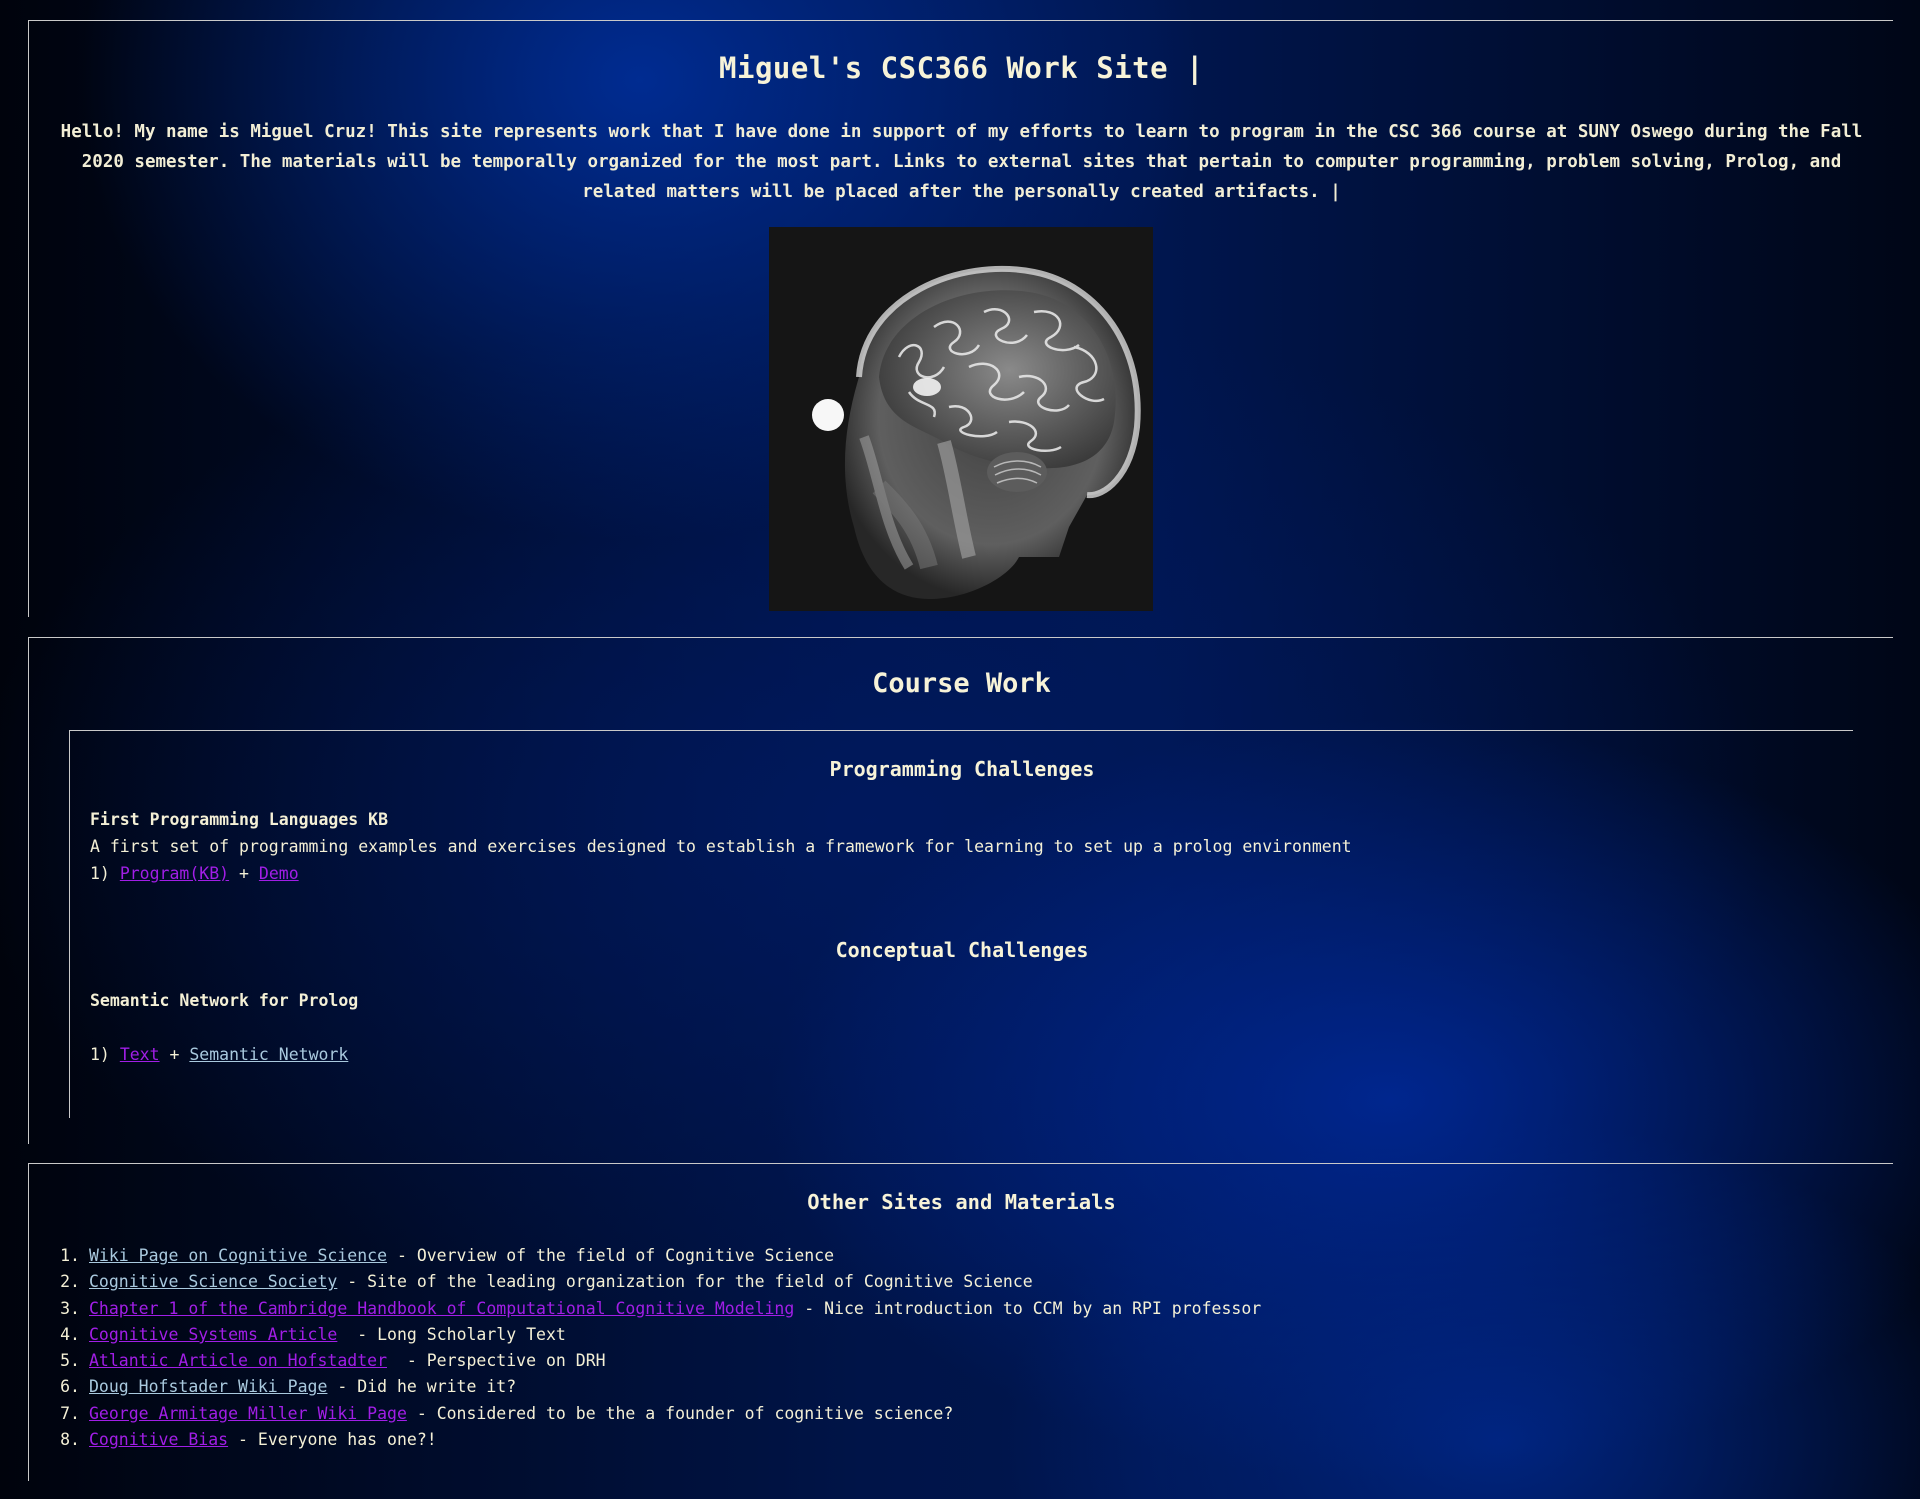 The image size is (1920, 1499). What do you see at coordinates (961, 68) in the screenshot?
I see `page-title: Miguel's CSC366 Work Site |` at bounding box center [961, 68].